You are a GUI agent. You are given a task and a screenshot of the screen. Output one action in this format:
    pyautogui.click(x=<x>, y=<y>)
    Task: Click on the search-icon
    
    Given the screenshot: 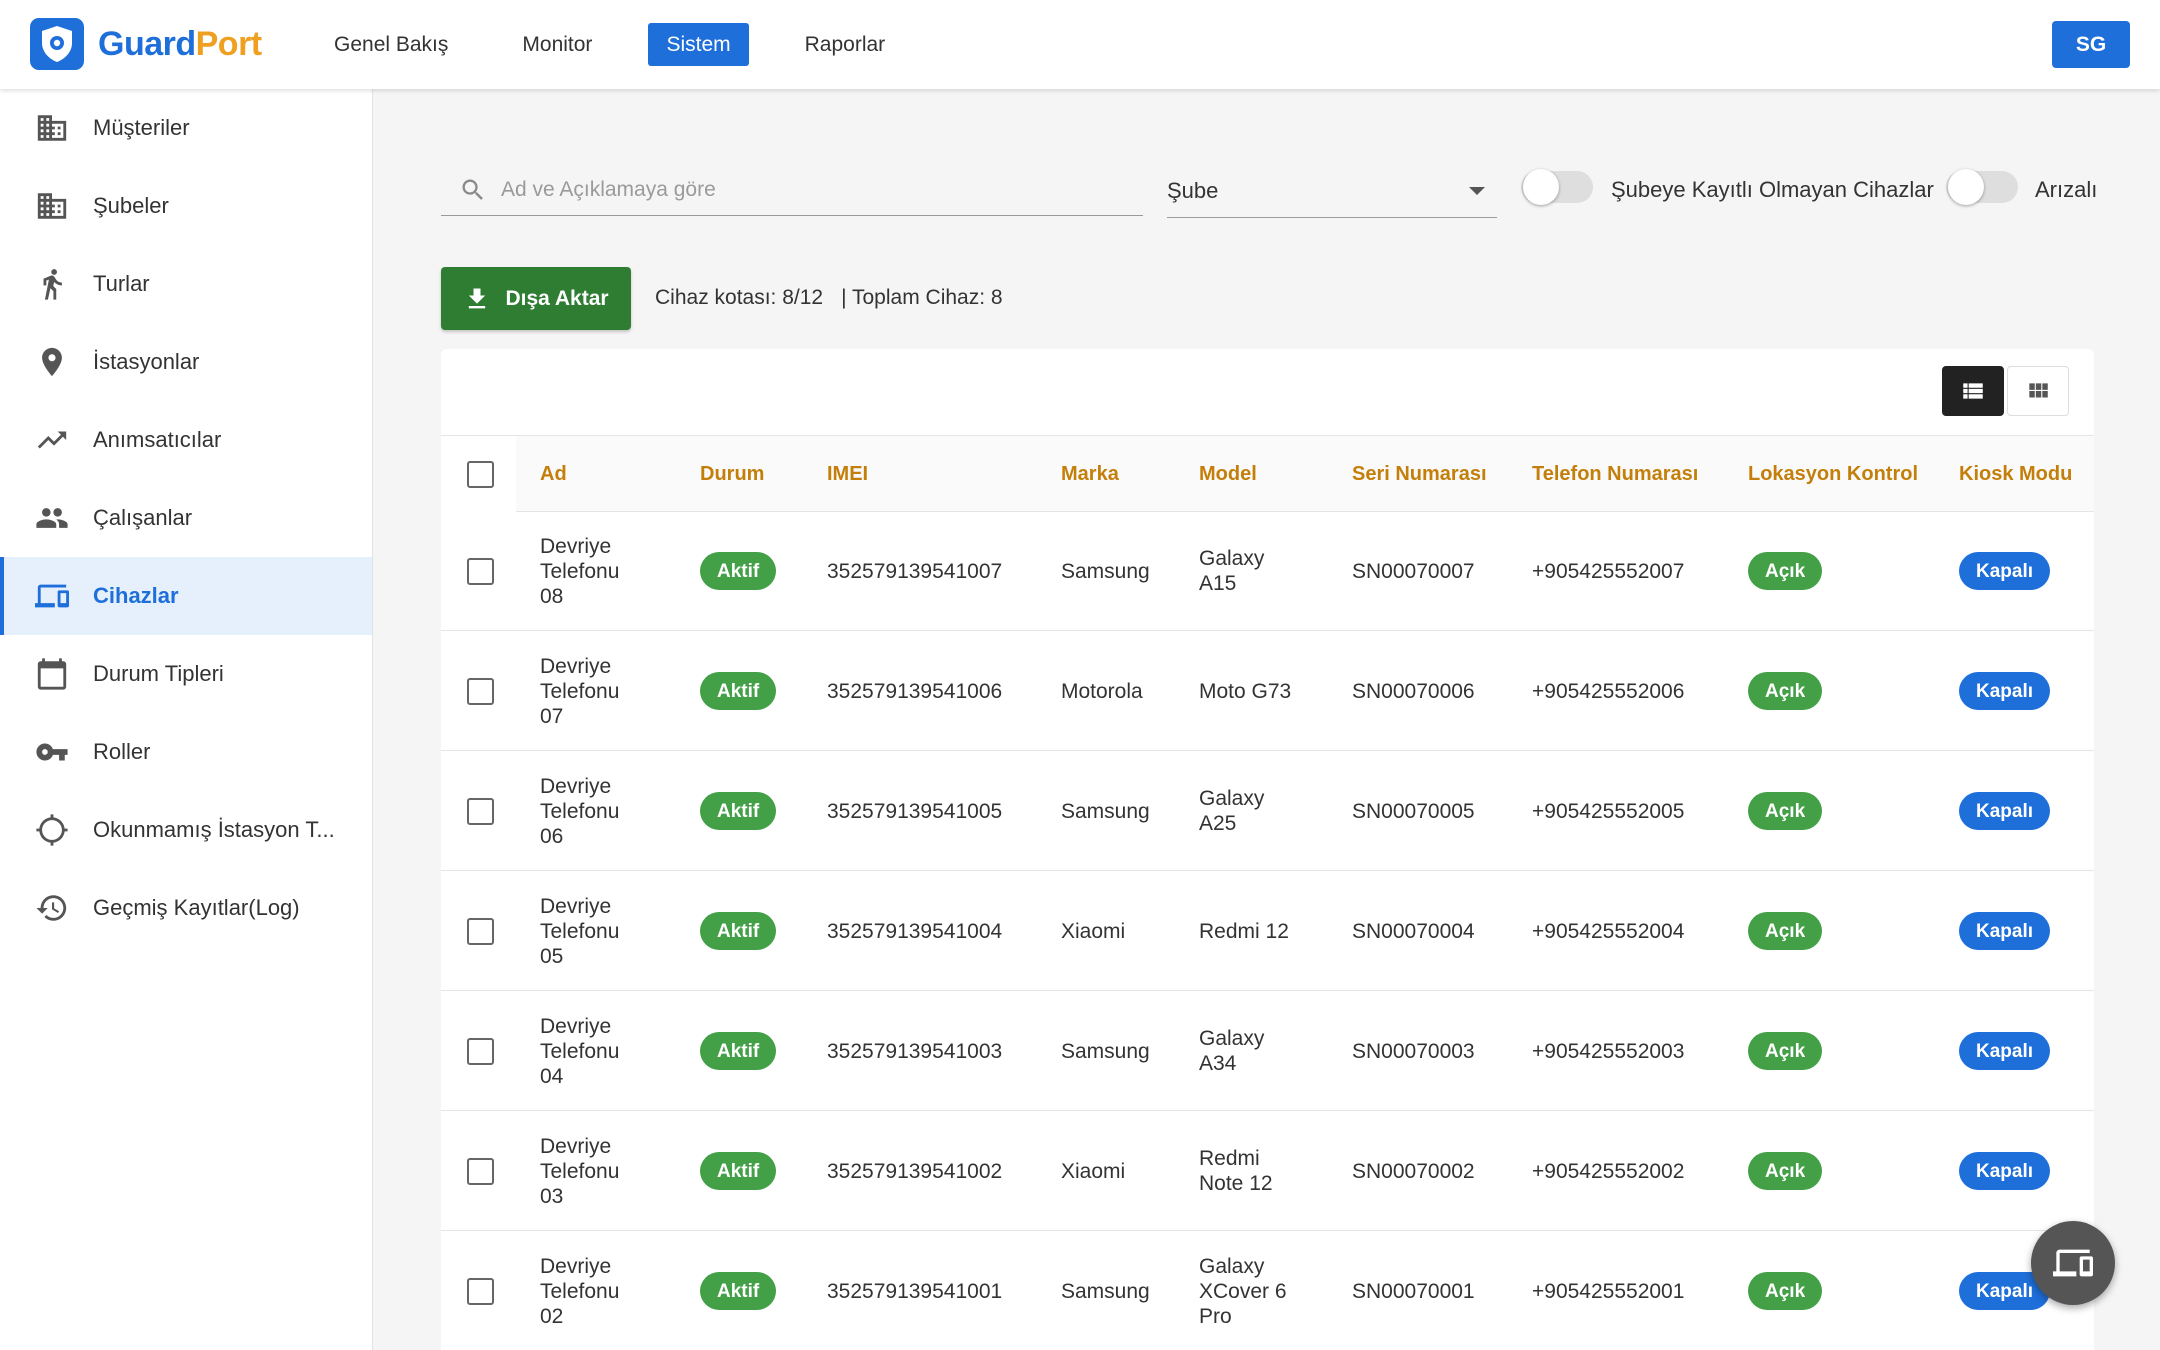 What is the action you would take?
    pyautogui.click(x=472, y=189)
    